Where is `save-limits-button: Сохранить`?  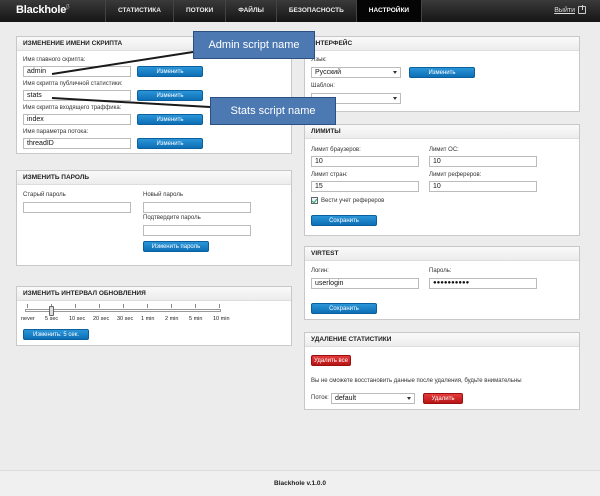
save-limits-button: Сохранить is located at coordinates (344, 220).